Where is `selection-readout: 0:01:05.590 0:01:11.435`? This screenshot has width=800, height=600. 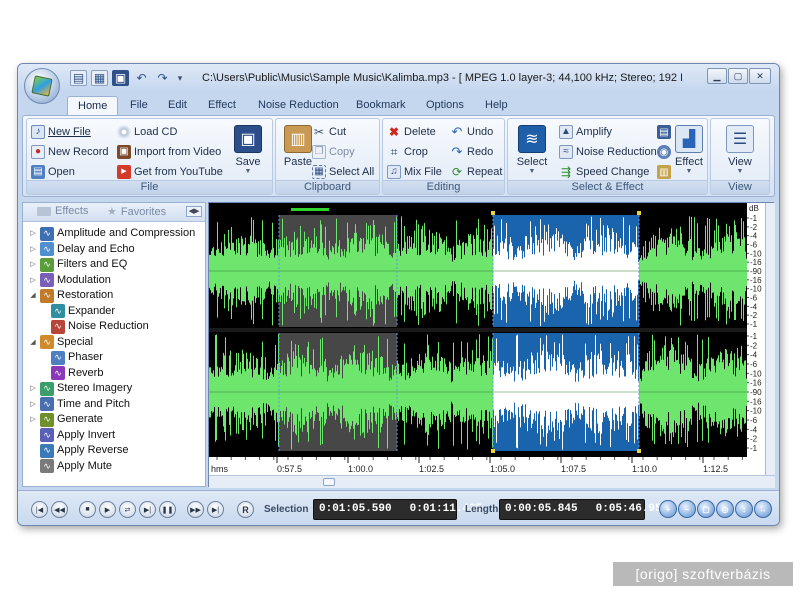
selection-readout: 0:01:05.590 0:01:11.435 is located at coordinates (397, 509).